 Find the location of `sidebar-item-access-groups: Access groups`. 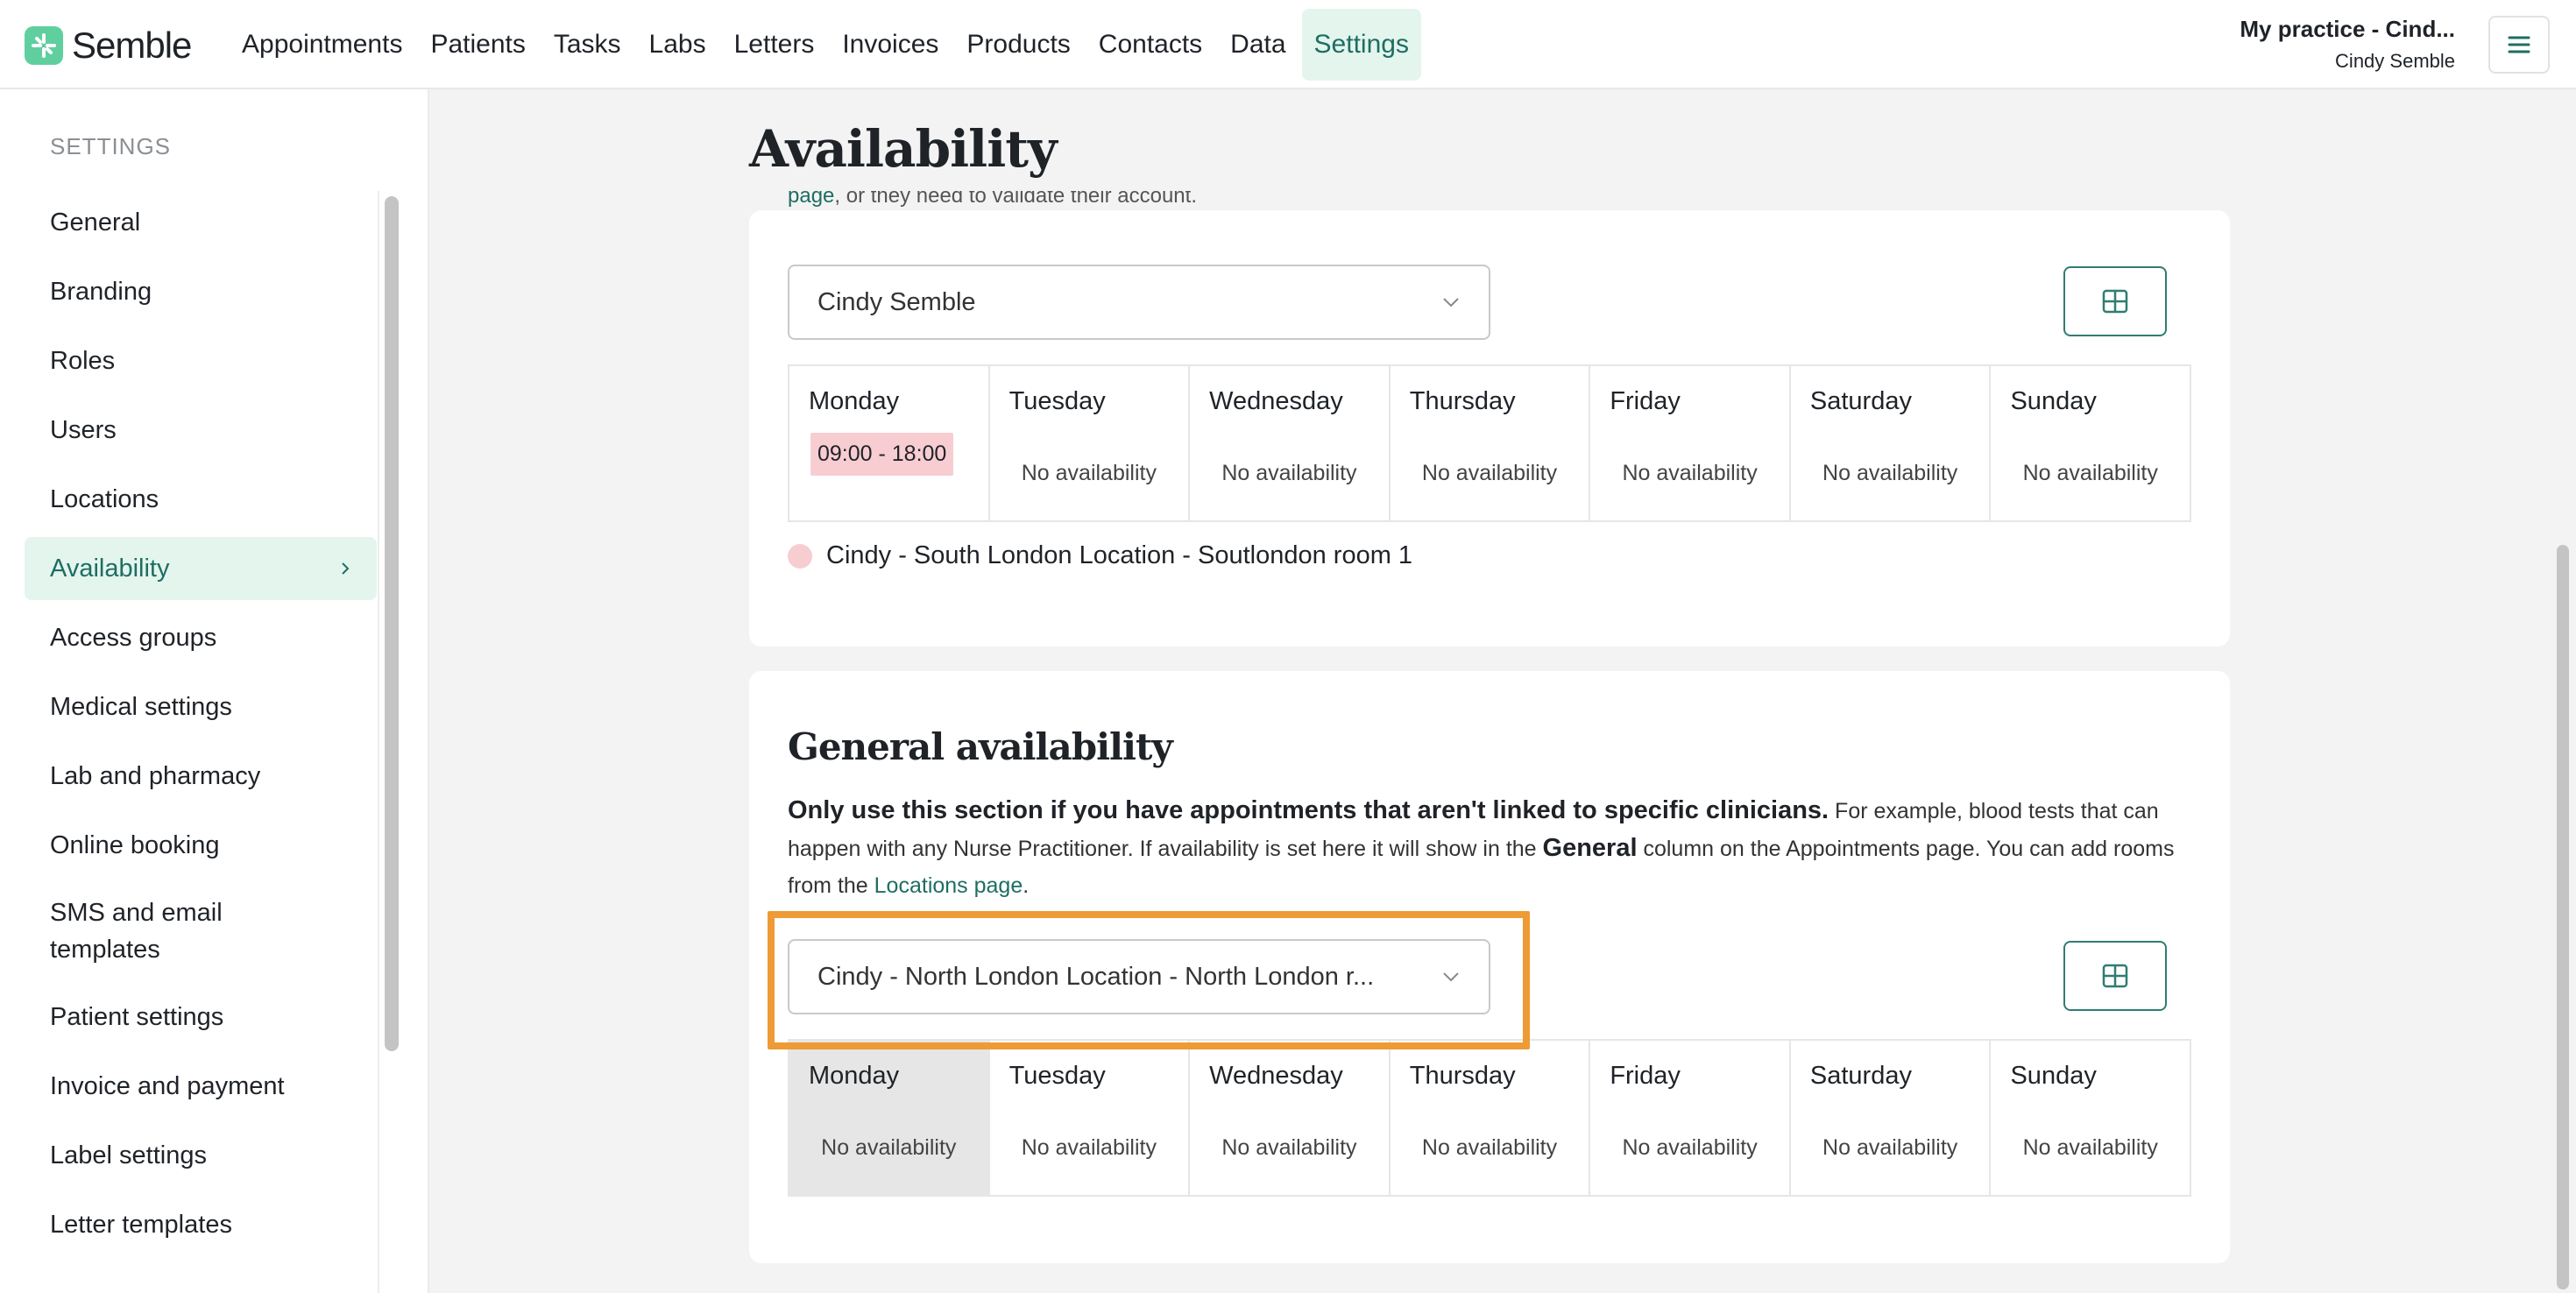

sidebar-item-access-groups: Access groups is located at coordinates (201, 637).